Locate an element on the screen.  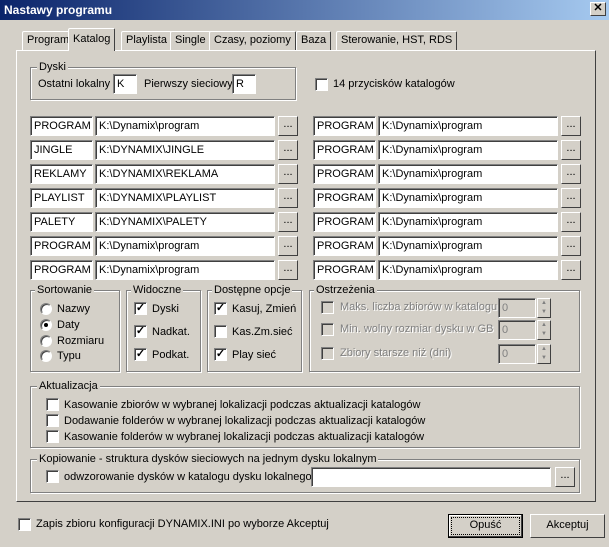
widoczne-nadkat-checkbox: ✓ is located at coordinates (140, 331).